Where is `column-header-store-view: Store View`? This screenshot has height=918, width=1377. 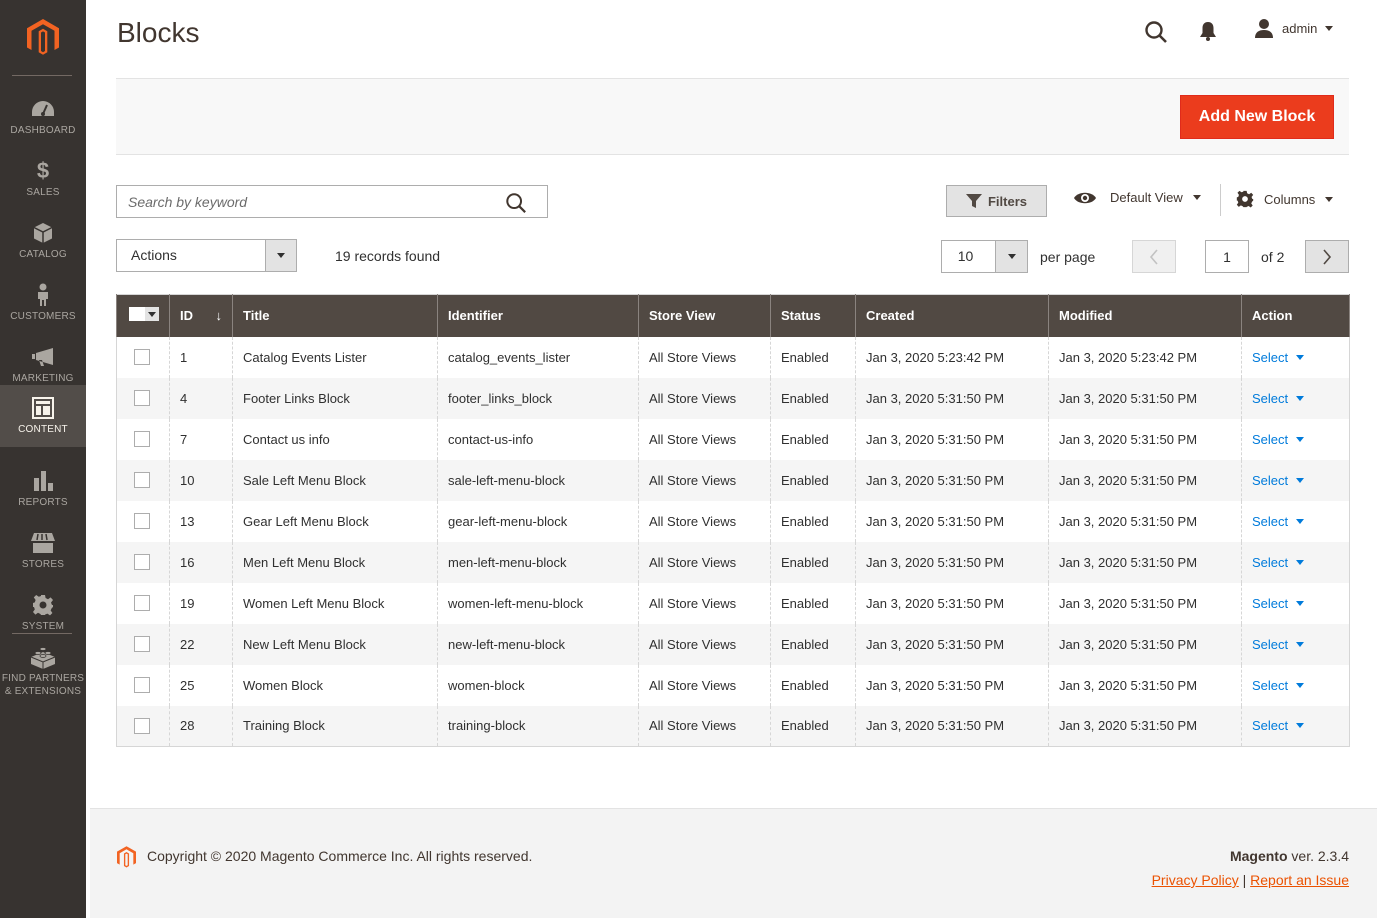
column-header-store-view: Store View is located at coordinates (704, 315).